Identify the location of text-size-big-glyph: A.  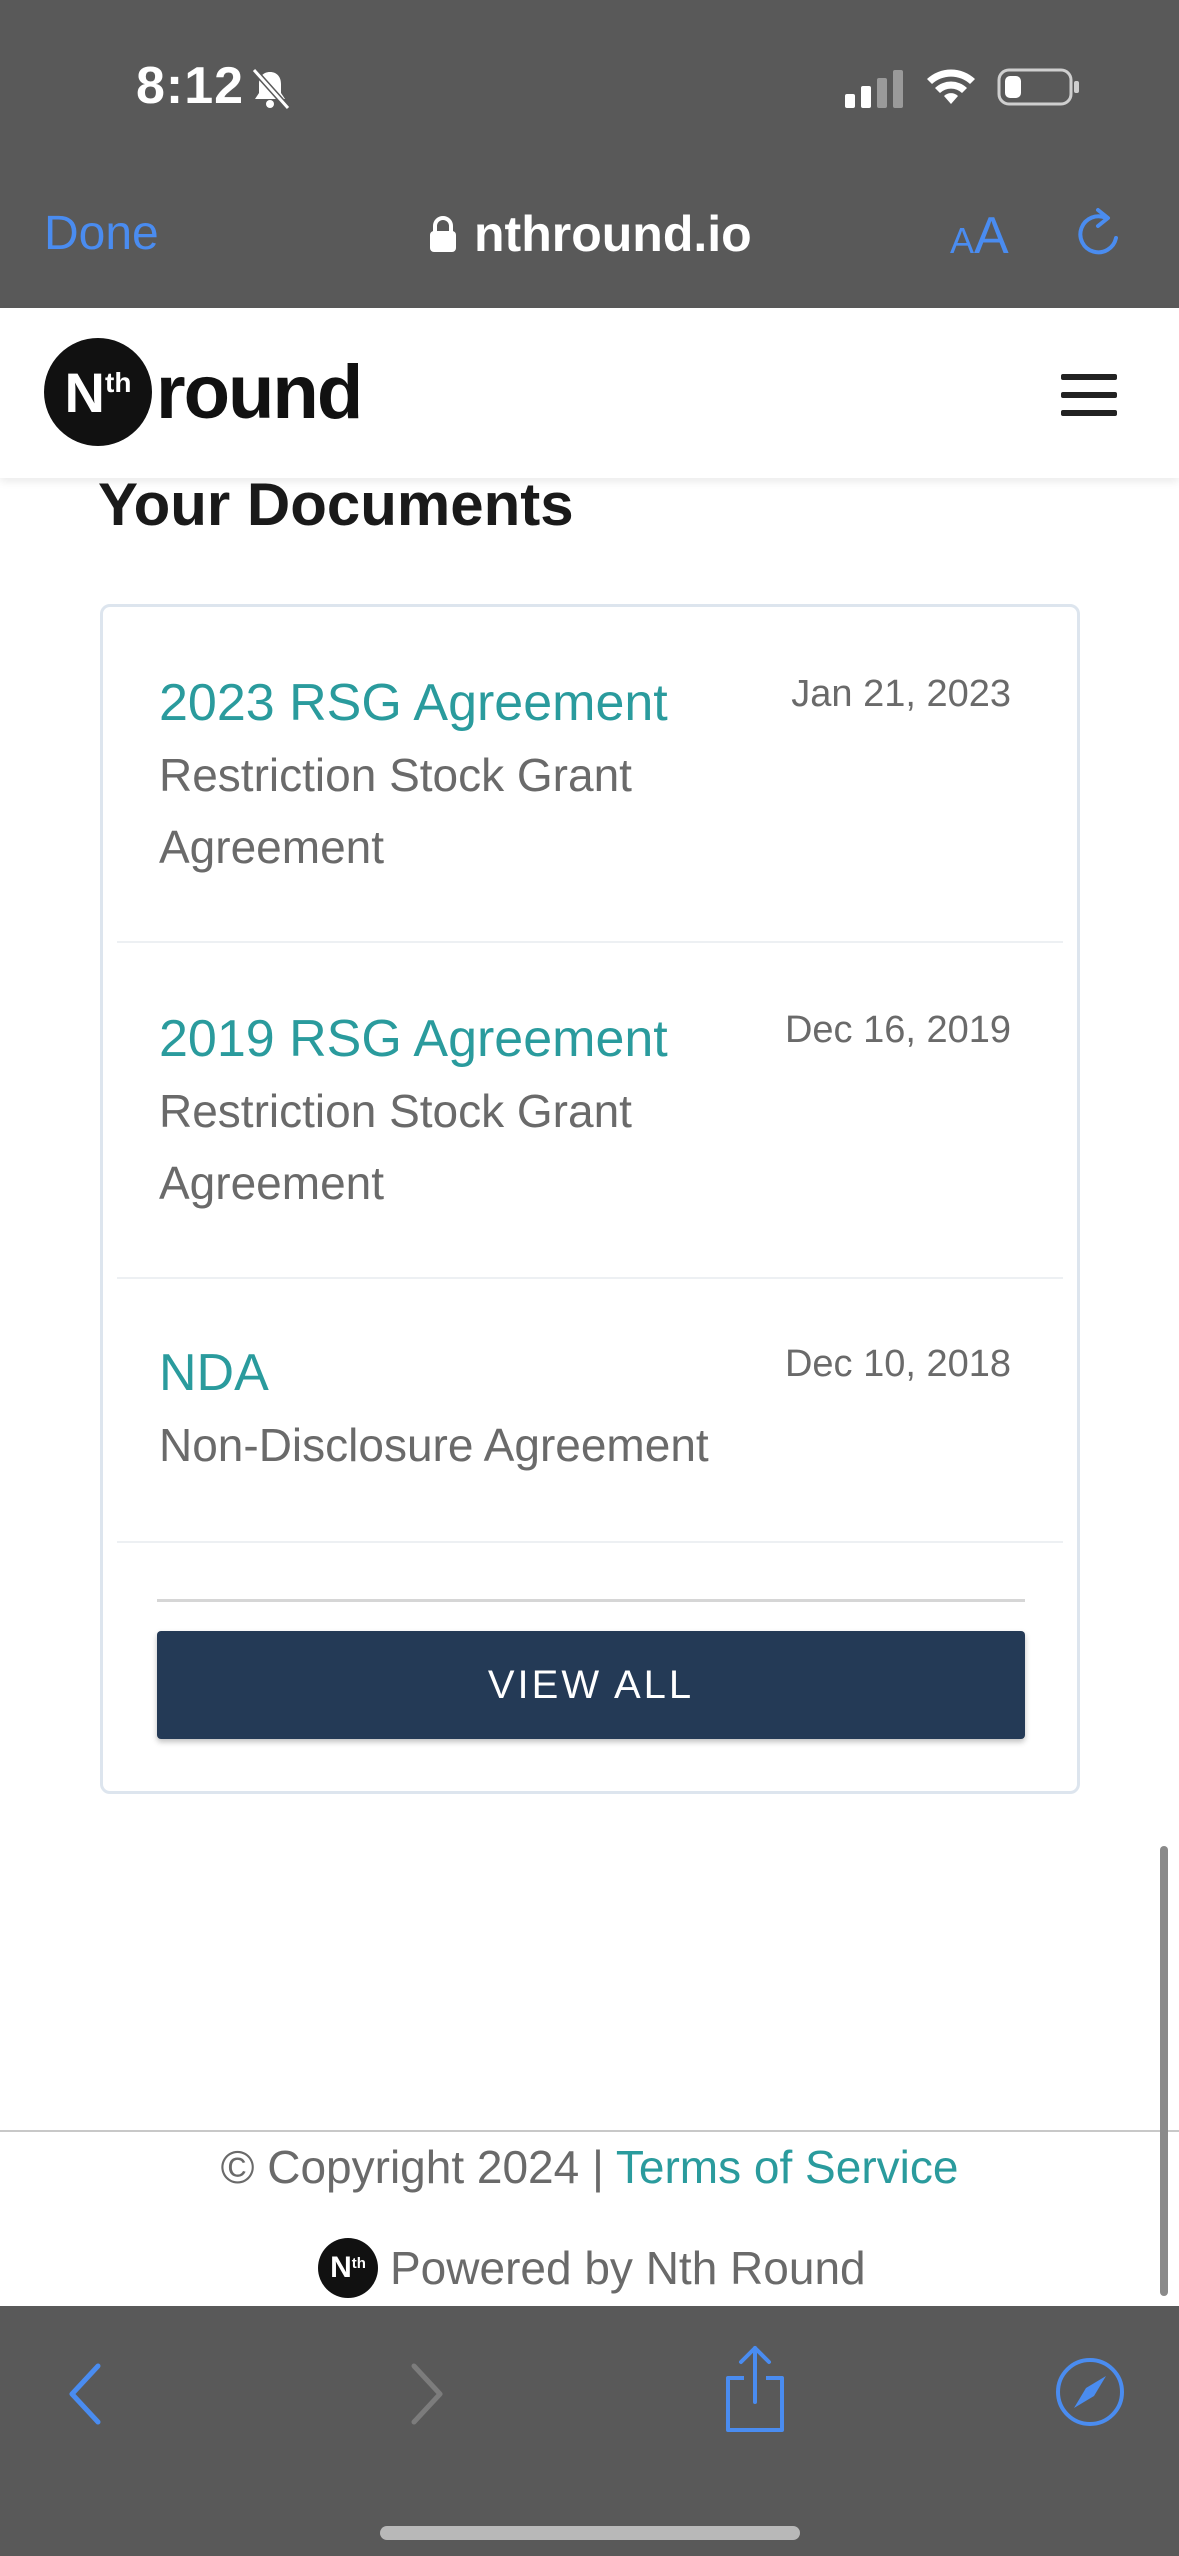
(991, 236).